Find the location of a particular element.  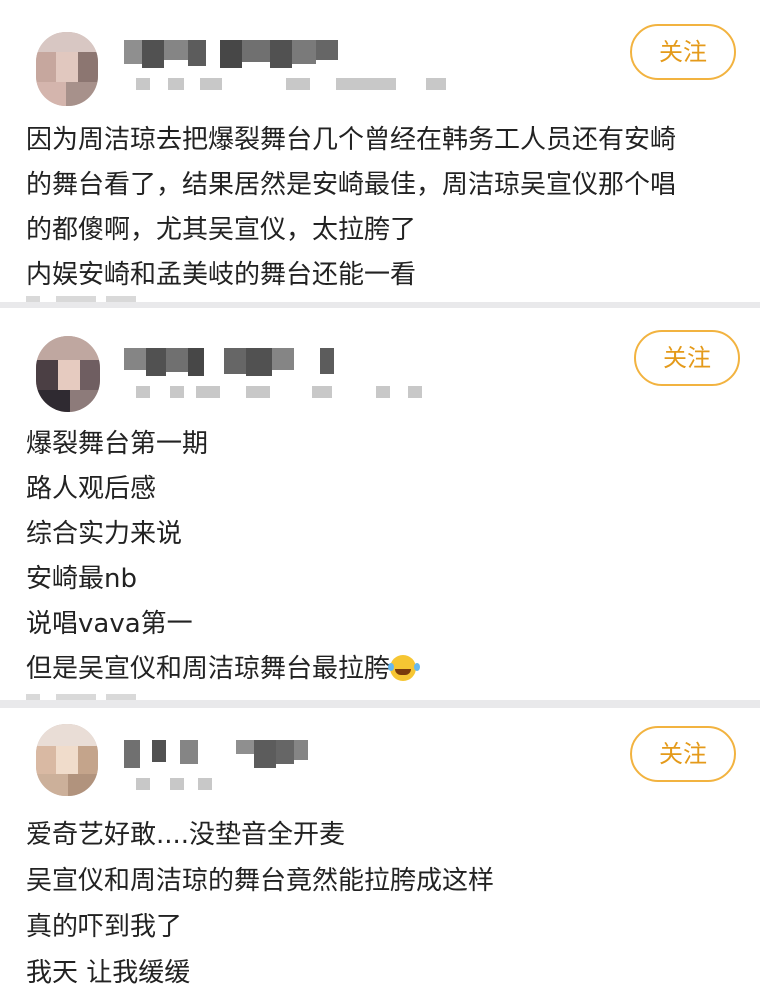

laughing-crying-emoji-icon is located at coordinates (402, 668).